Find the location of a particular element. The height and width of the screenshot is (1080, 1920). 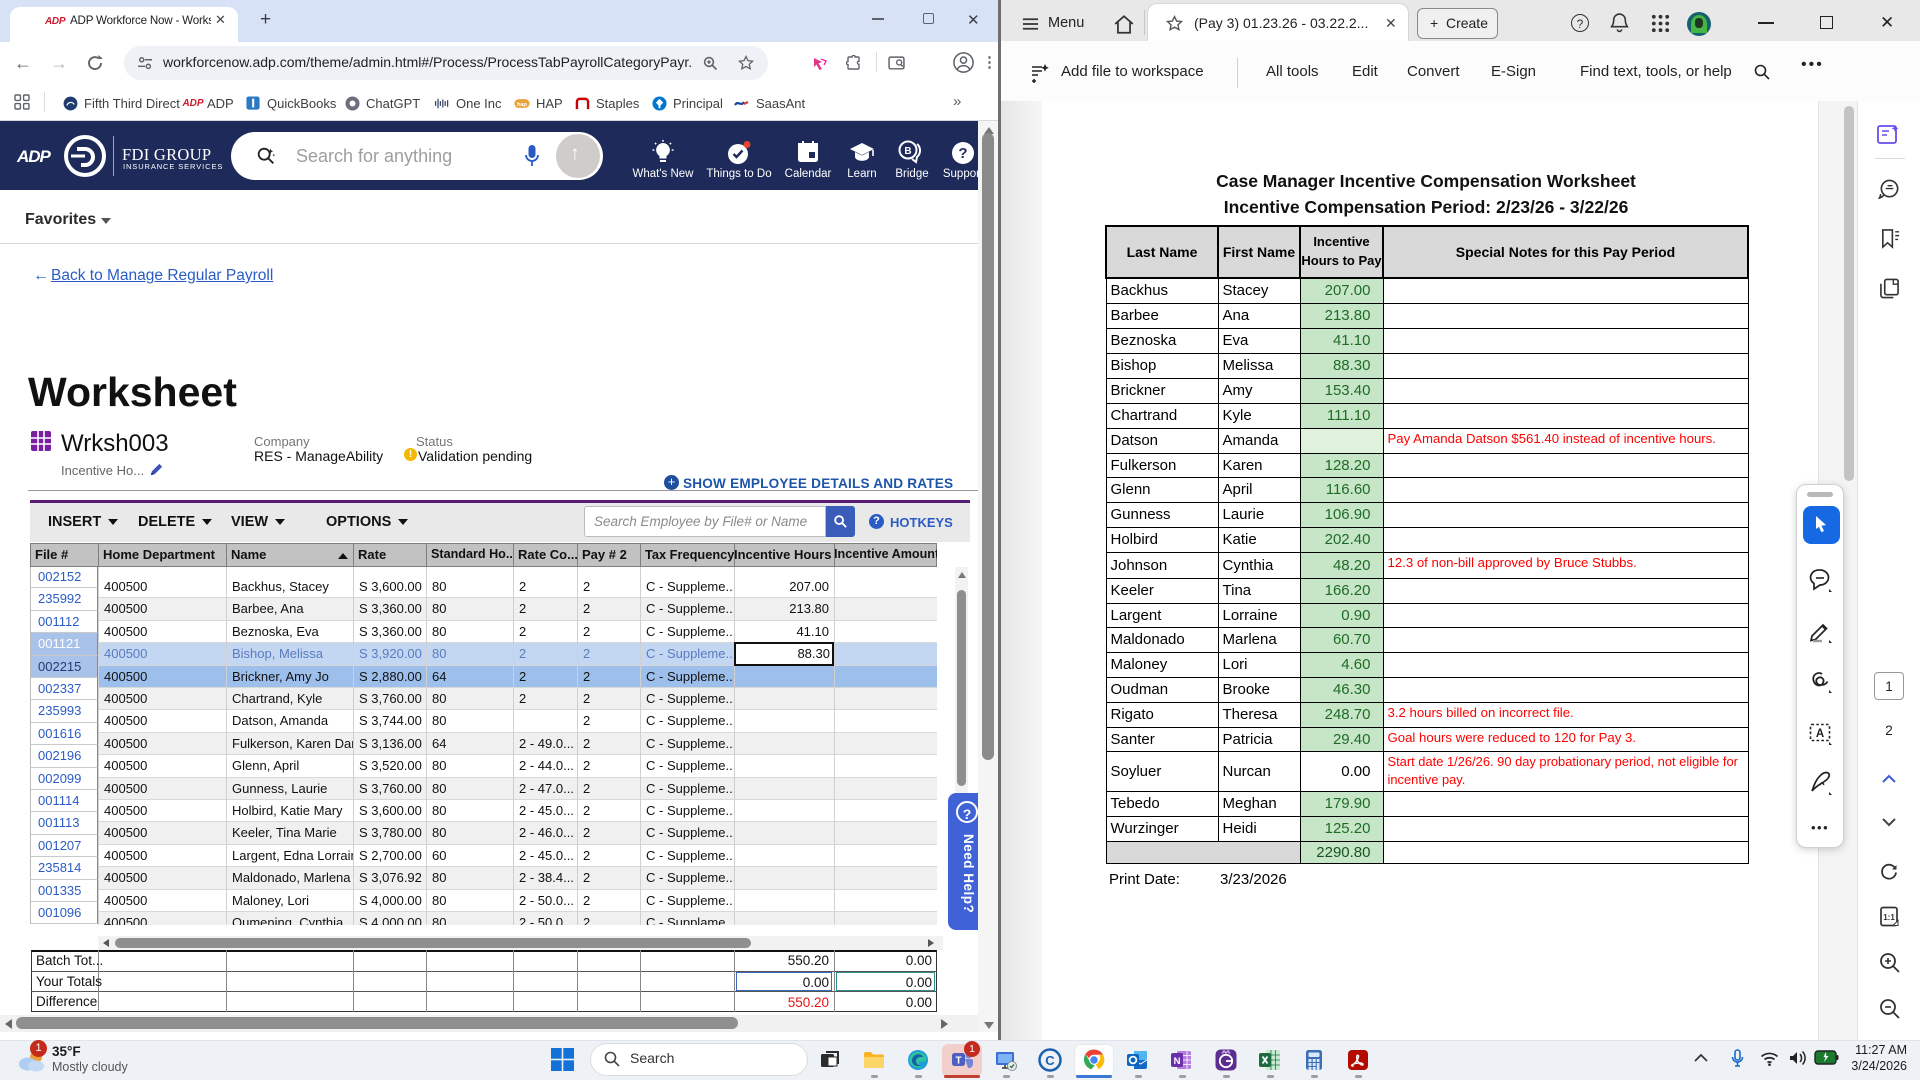

svg-text: 1:1 is located at coordinates (1889, 917).